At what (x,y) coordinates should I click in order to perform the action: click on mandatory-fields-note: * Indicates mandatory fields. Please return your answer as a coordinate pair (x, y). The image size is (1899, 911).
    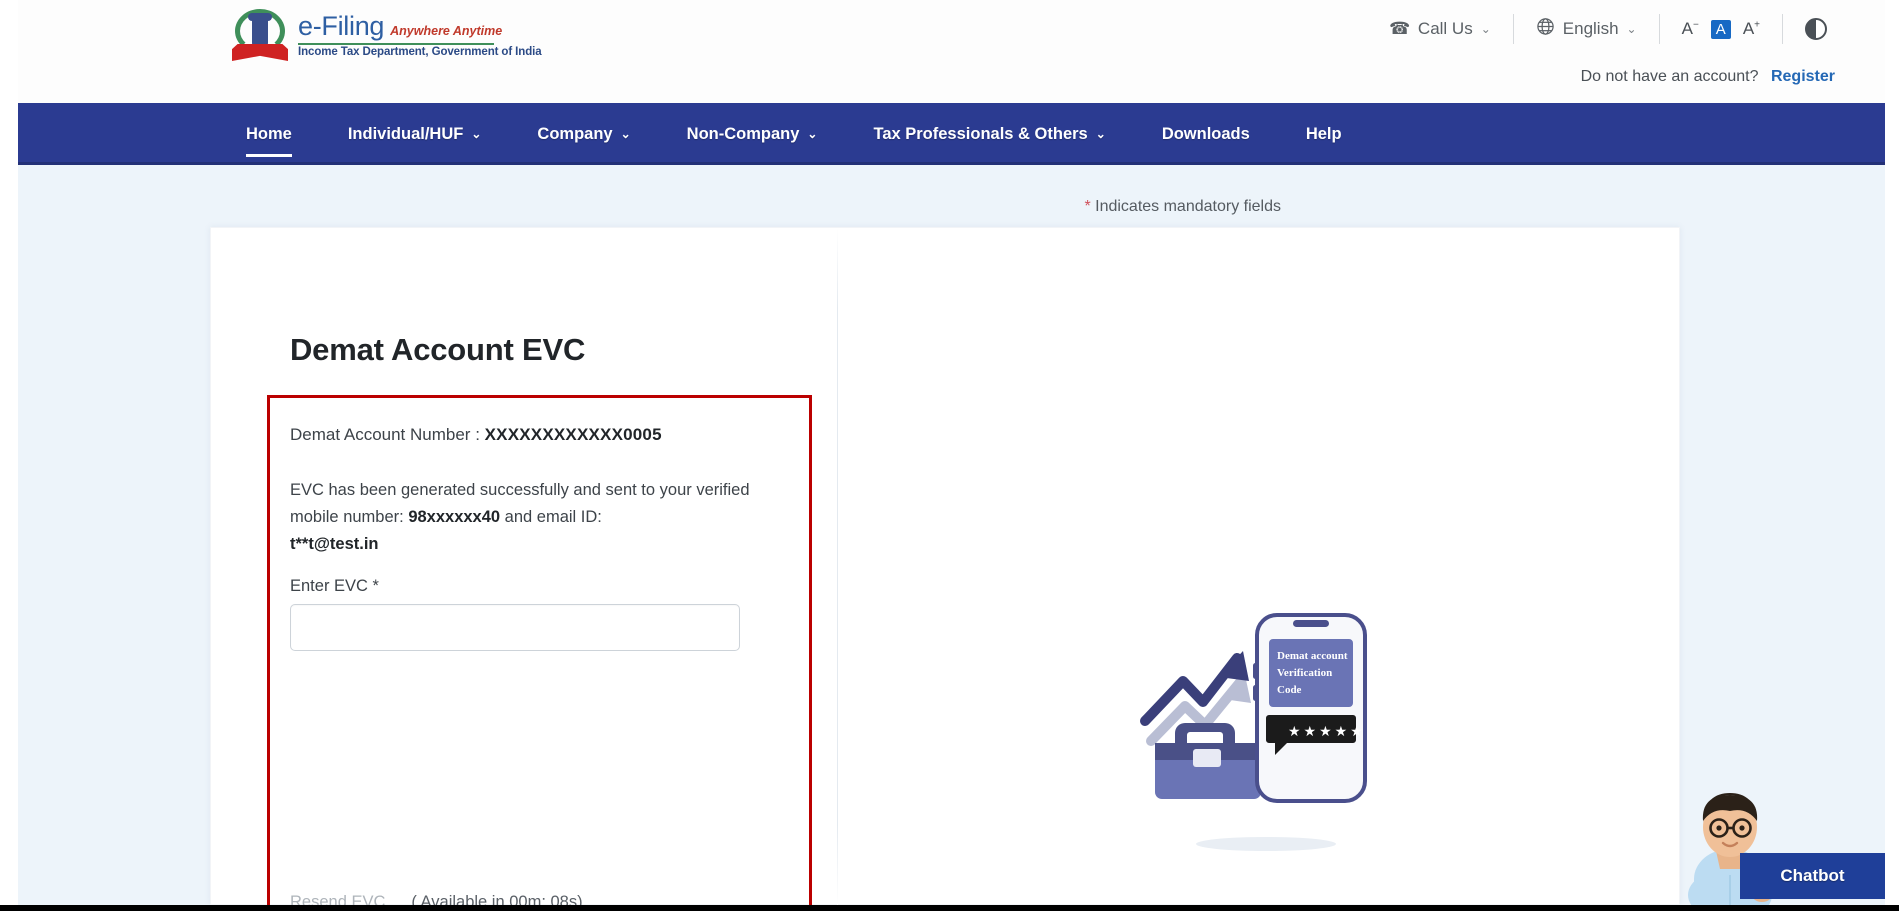
    Looking at the image, I should click on (1182, 207).